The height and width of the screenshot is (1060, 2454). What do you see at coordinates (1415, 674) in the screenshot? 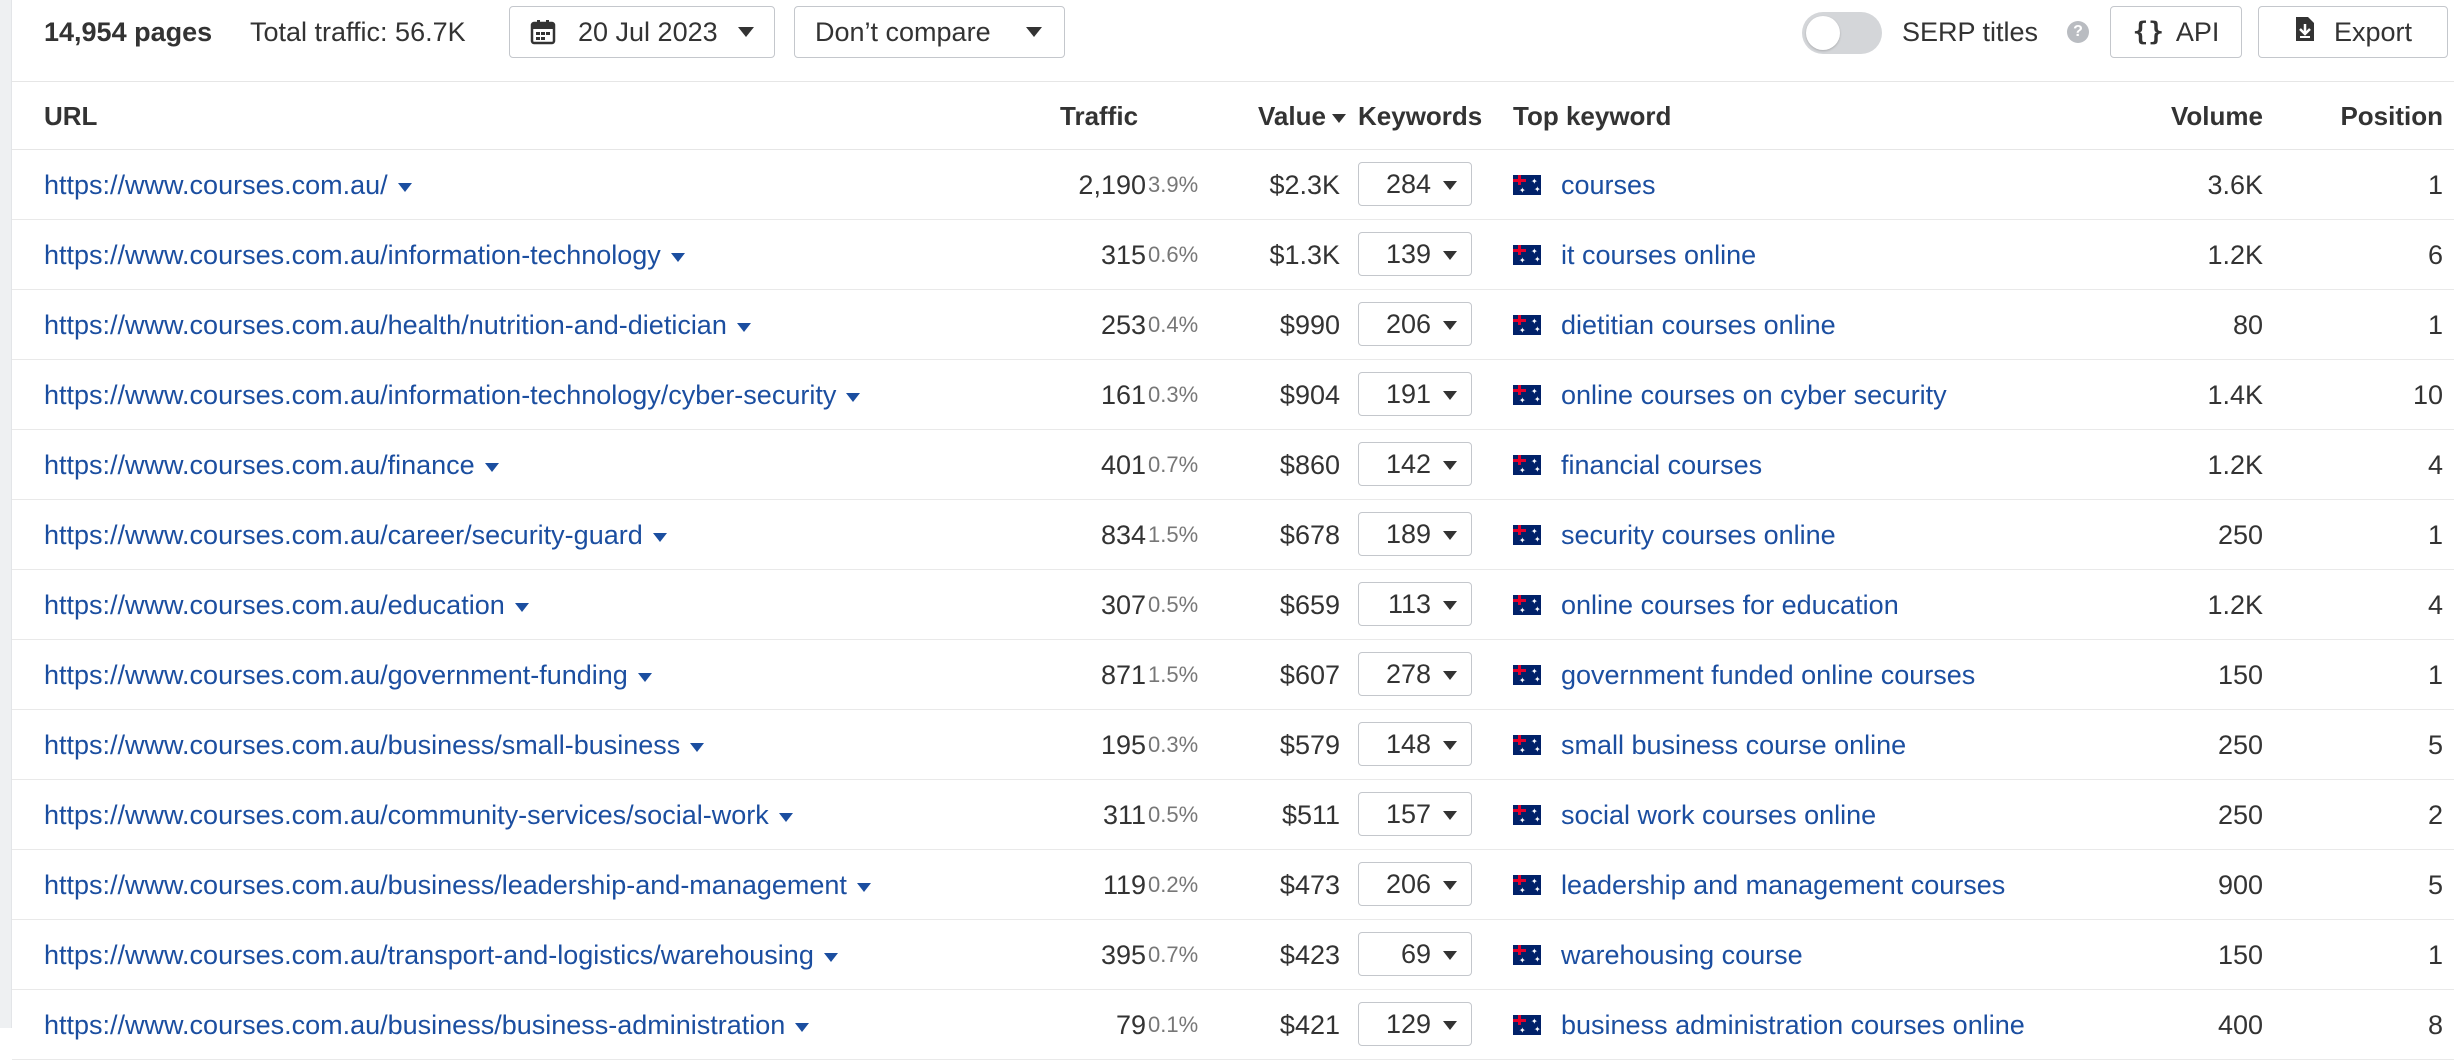
I see `keywords-dropdown: 278` at bounding box center [1415, 674].